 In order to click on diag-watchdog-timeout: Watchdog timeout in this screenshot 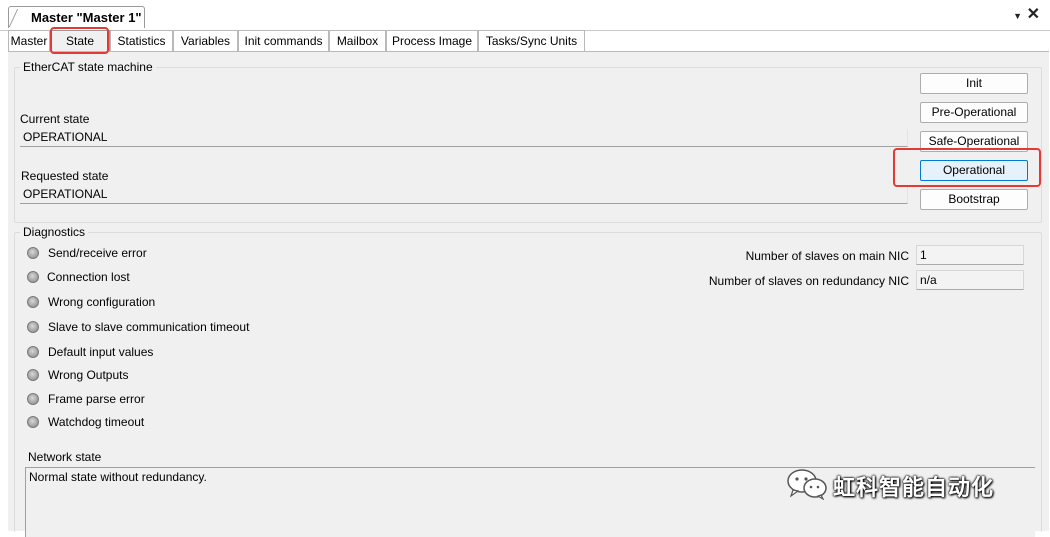, I will do `click(96, 422)`.